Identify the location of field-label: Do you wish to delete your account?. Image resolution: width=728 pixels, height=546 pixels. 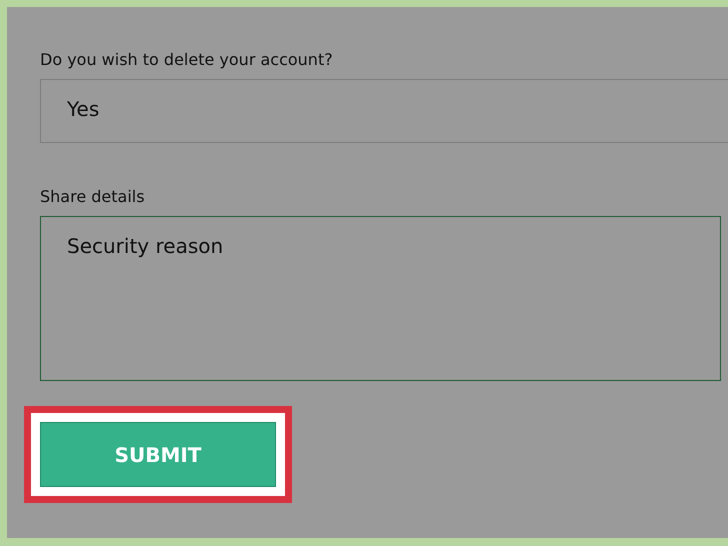
(186, 59).